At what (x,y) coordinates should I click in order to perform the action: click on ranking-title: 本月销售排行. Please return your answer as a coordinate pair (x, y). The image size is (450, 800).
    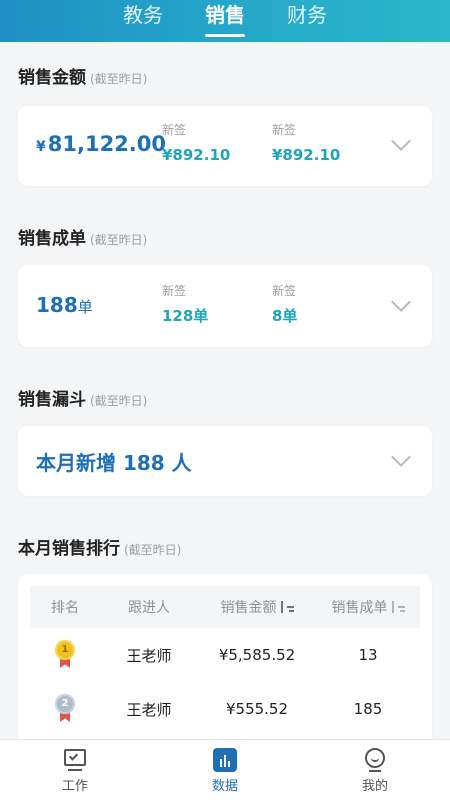
    Looking at the image, I should click on (69, 549).